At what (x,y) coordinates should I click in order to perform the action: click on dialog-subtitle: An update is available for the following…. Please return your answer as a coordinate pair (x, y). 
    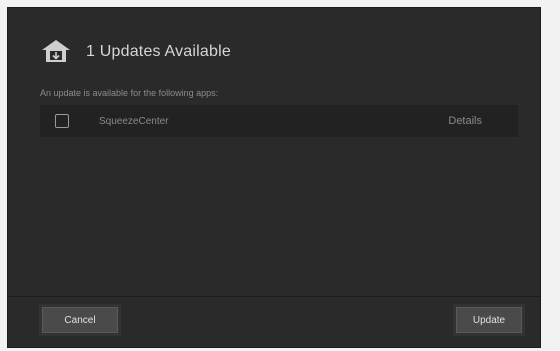
    Looking at the image, I should click on (129, 93).